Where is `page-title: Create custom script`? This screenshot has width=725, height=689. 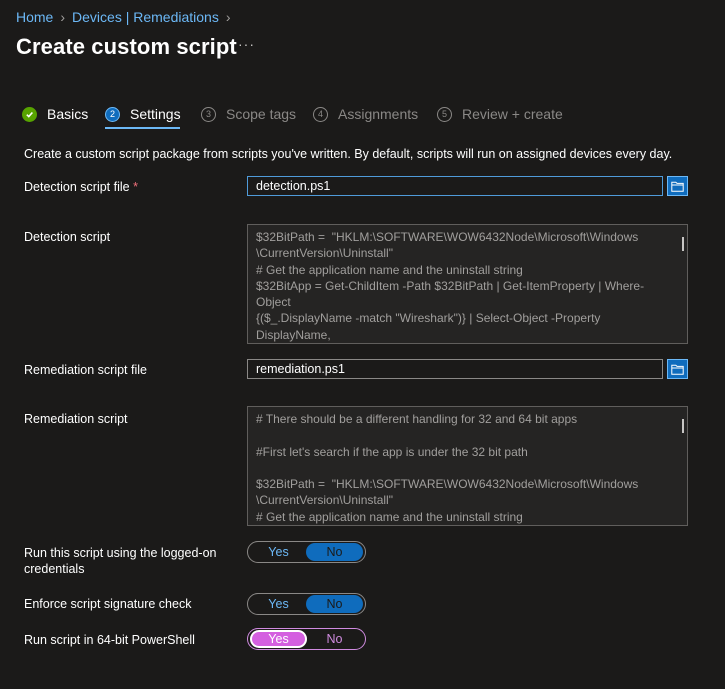 page-title: Create custom script is located at coordinates (126, 46).